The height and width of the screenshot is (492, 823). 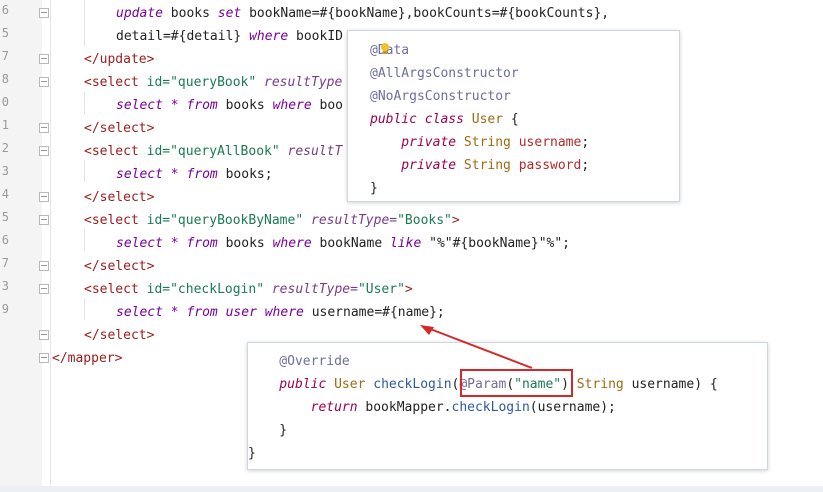 I want to click on horizontal-scrollbar, so click(x=411, y=489).